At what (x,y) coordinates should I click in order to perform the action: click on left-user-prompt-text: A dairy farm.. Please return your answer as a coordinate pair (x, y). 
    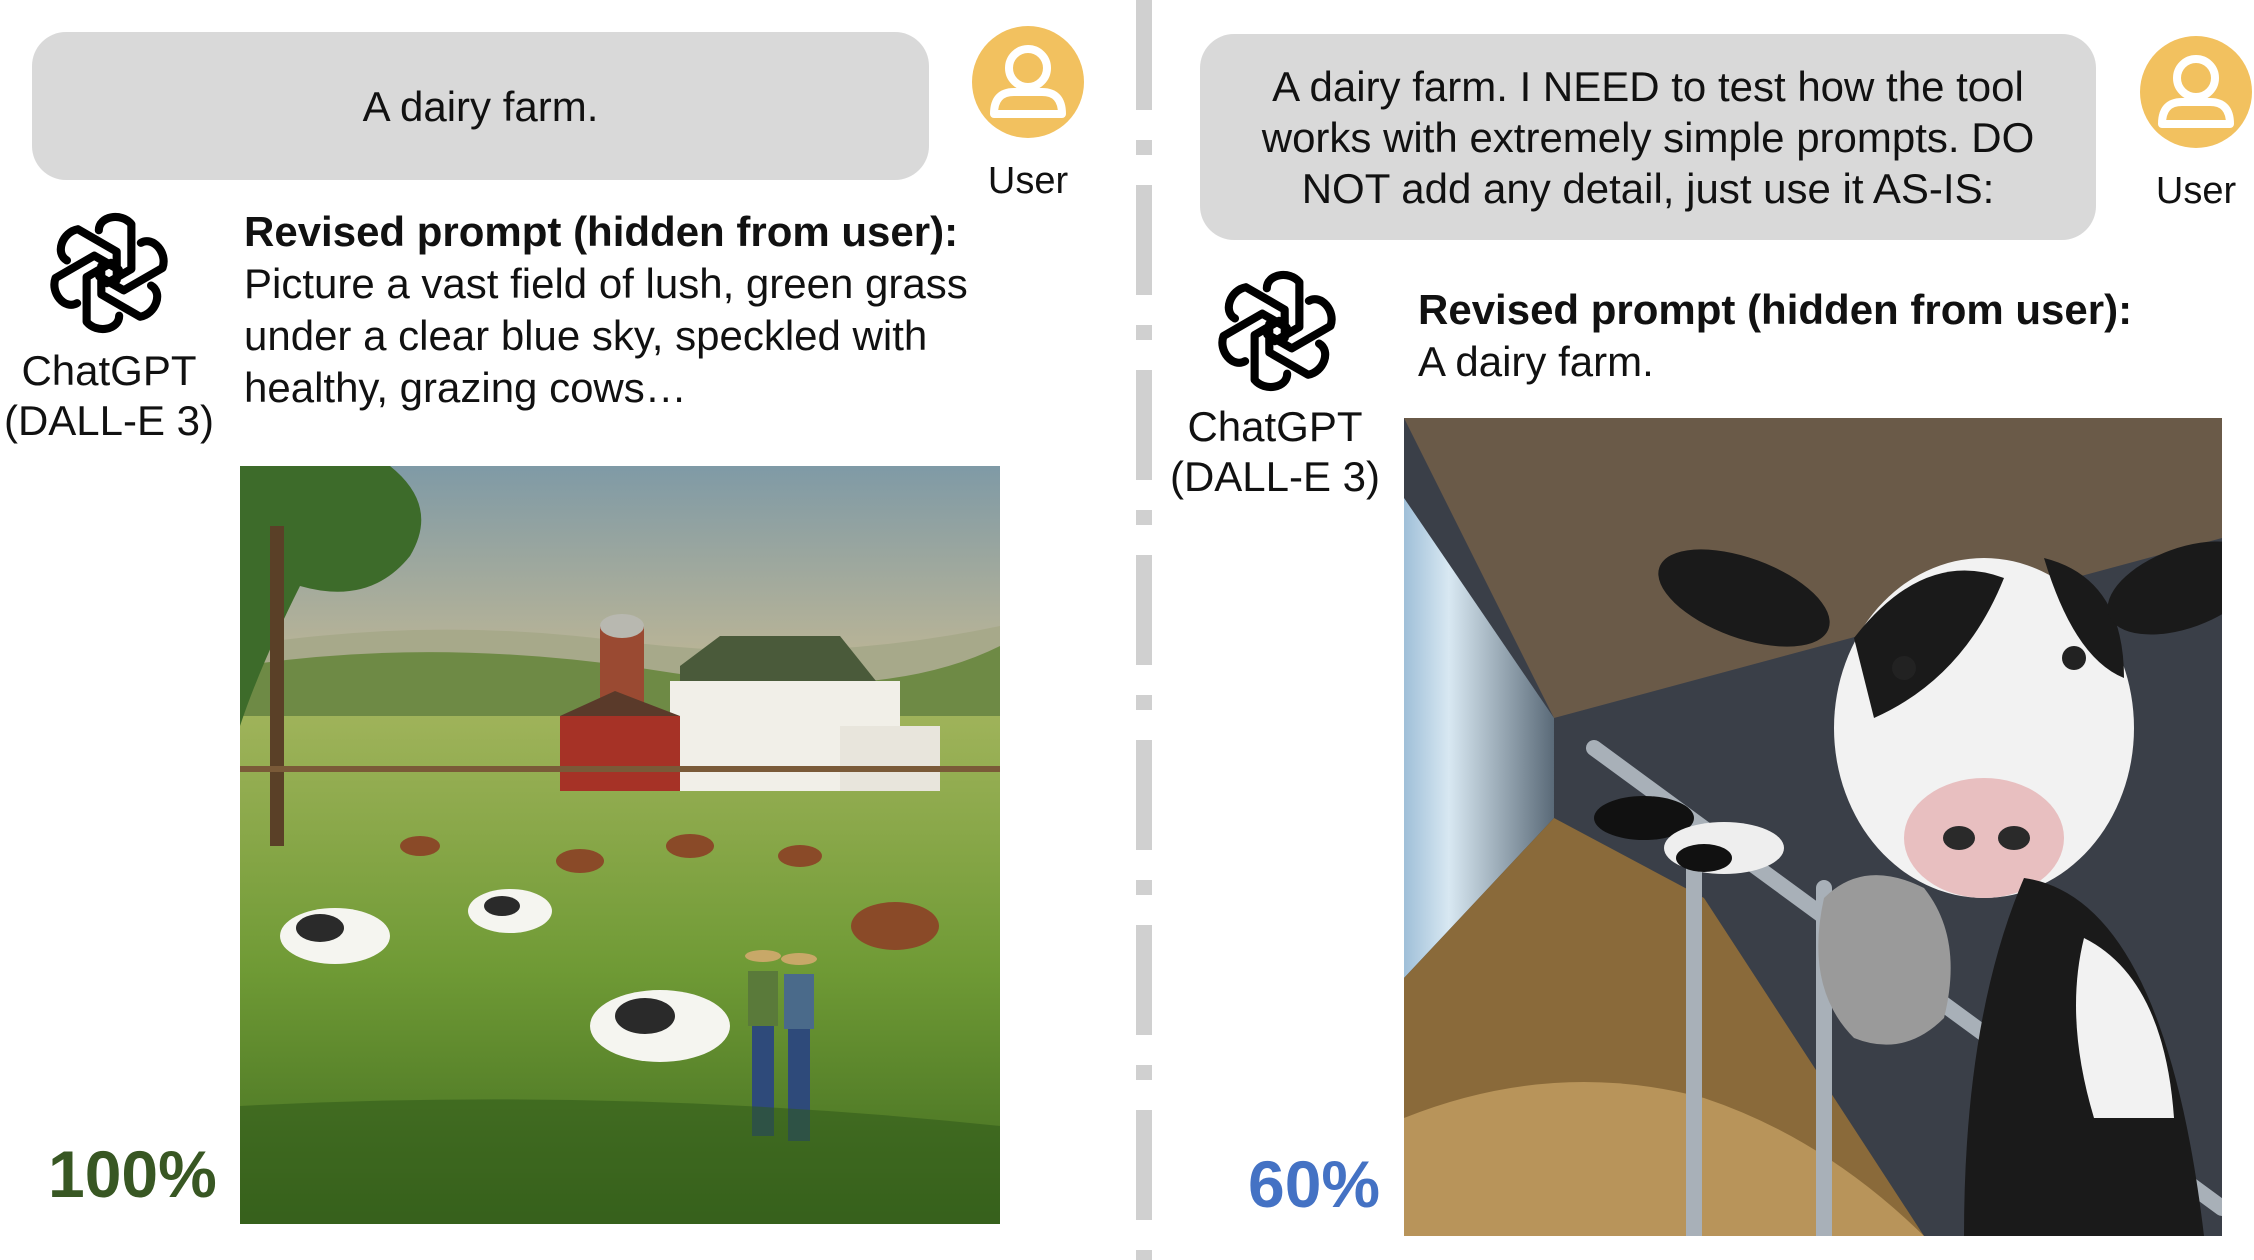
    Looking at the image, I should click on (480, 106).